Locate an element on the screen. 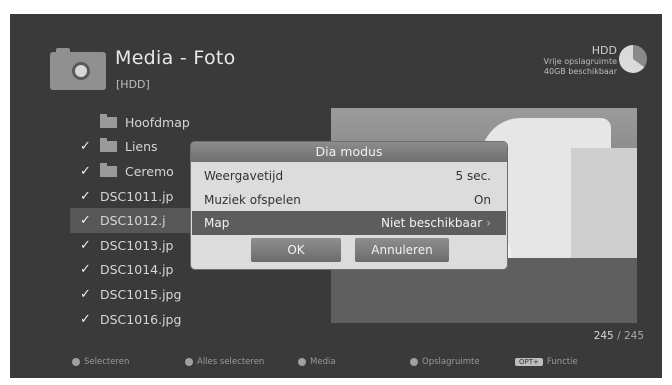  ok-button: OK is located at coordinates (296, 250).